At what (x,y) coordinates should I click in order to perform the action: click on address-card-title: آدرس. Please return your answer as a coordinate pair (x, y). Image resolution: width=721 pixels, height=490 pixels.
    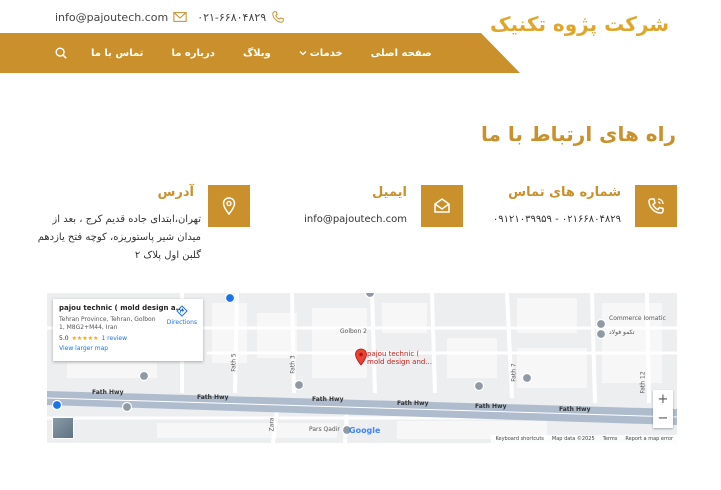
    Looking at the image, I should click on (175, 192).